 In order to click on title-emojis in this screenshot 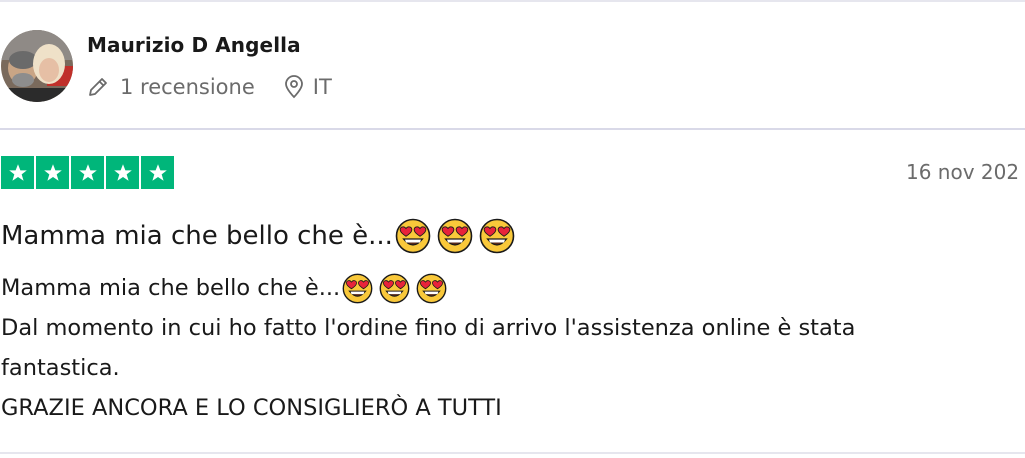, I will do `click(455, 236)`.